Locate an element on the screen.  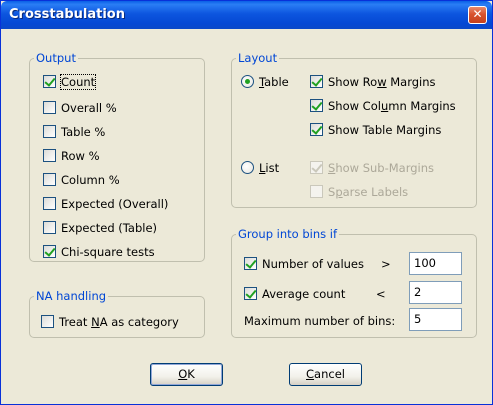
average-count-input: 2 is located at coordinates (435, 292).